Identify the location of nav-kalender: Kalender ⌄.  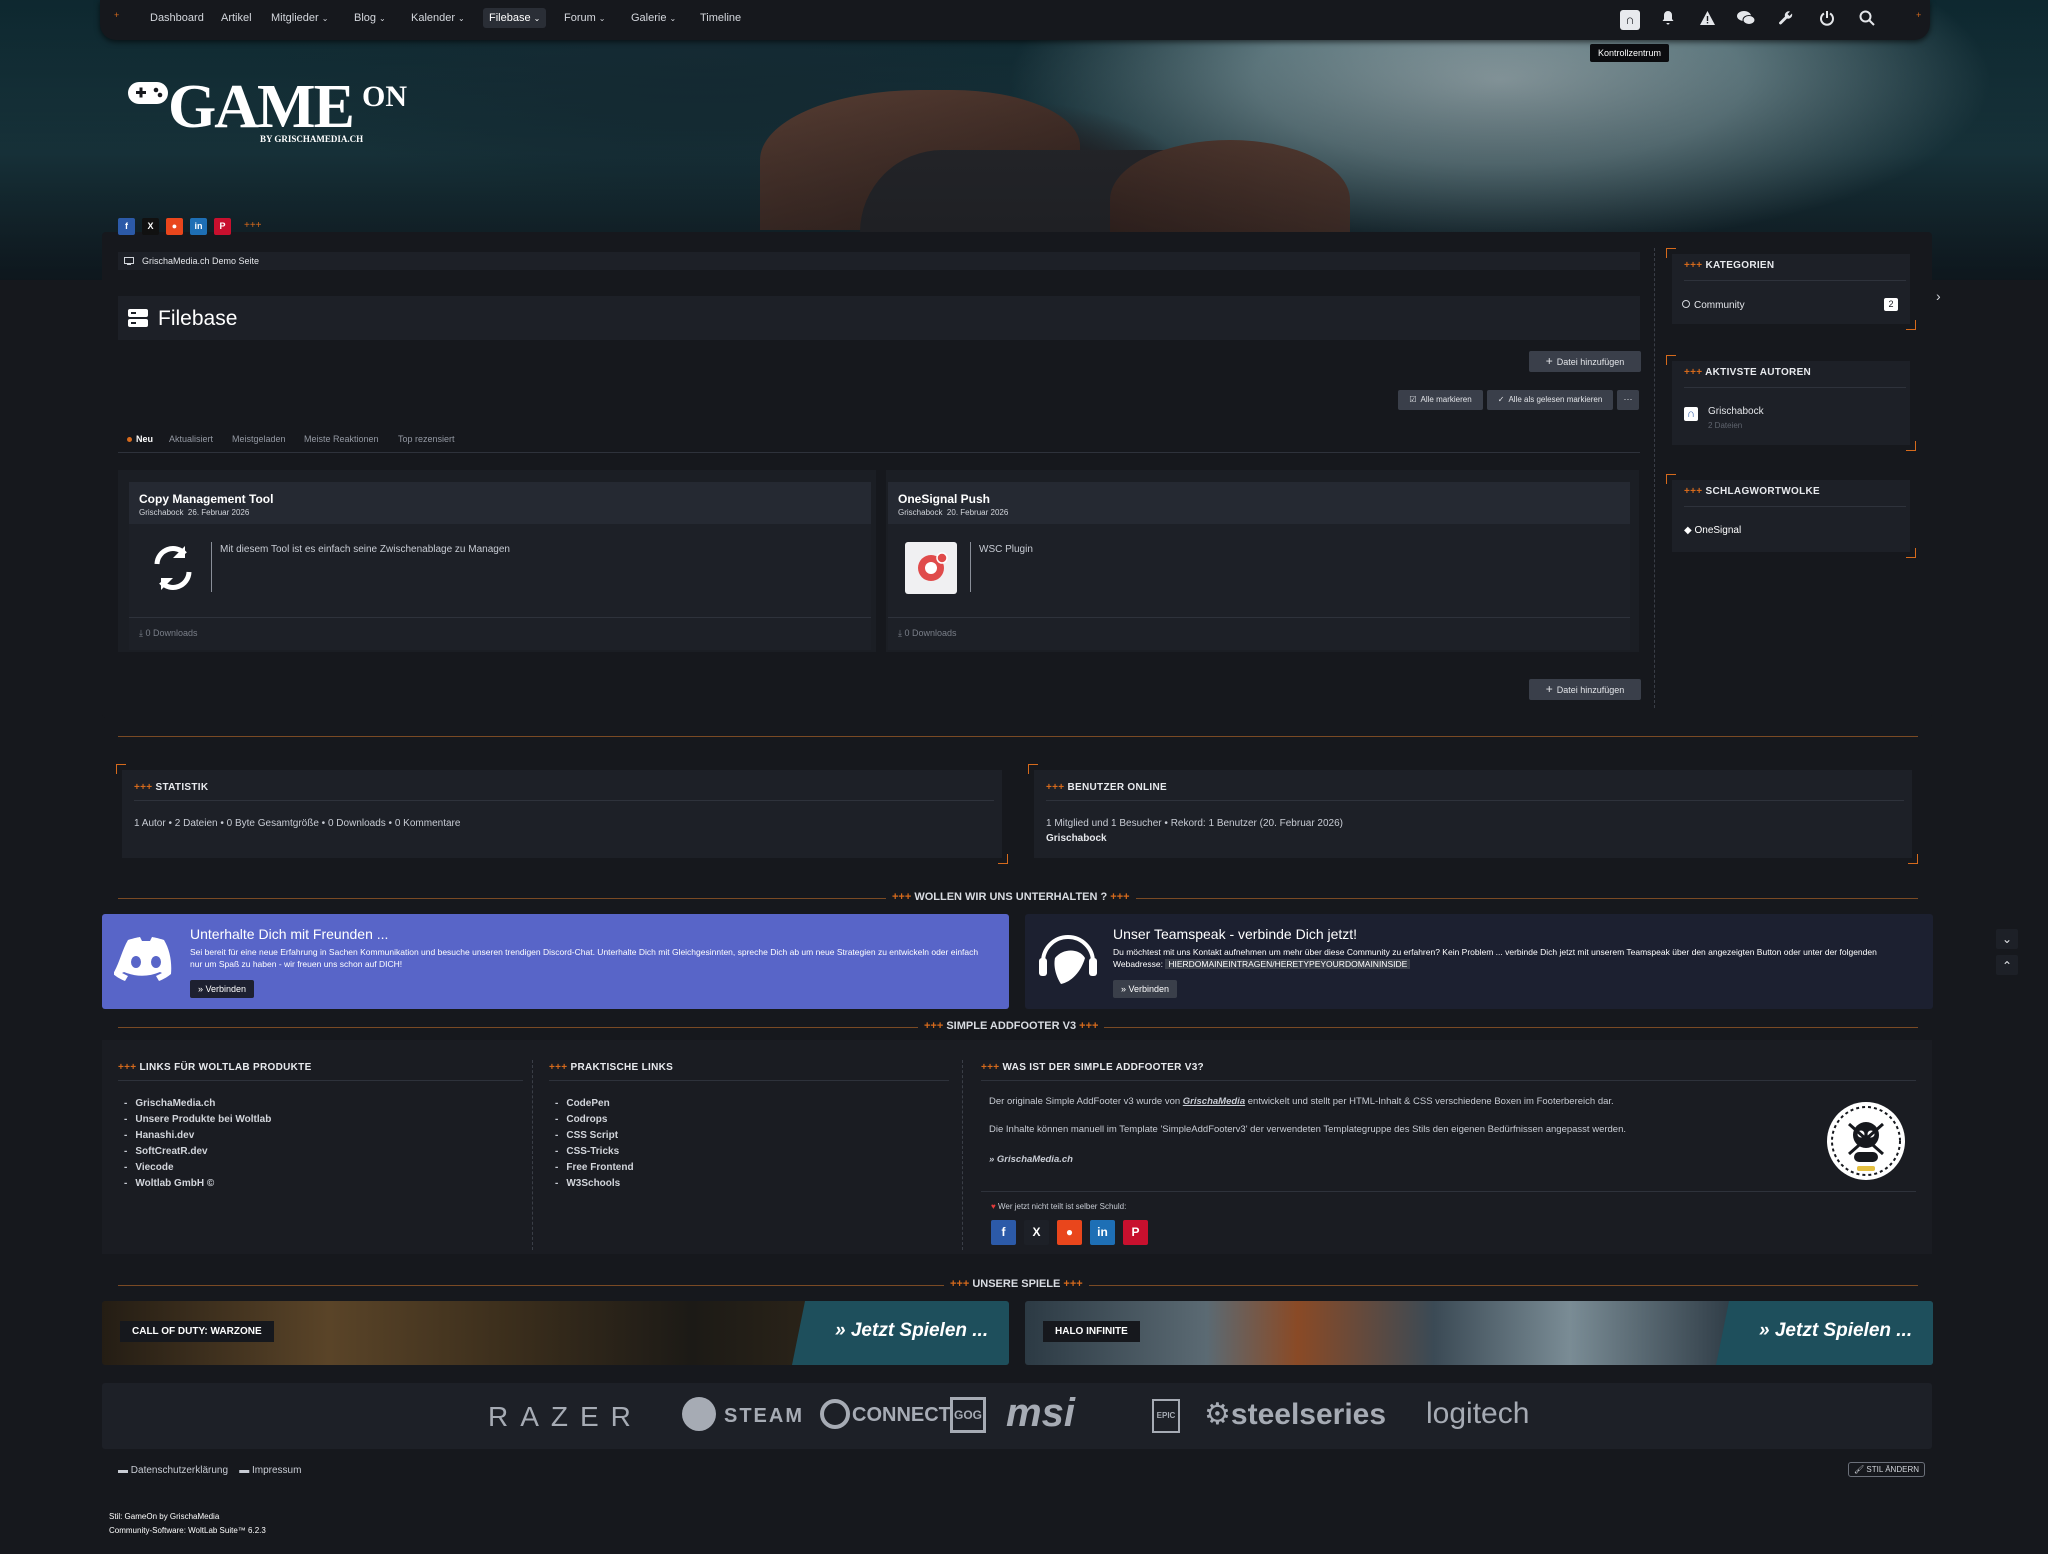
(438, 18).